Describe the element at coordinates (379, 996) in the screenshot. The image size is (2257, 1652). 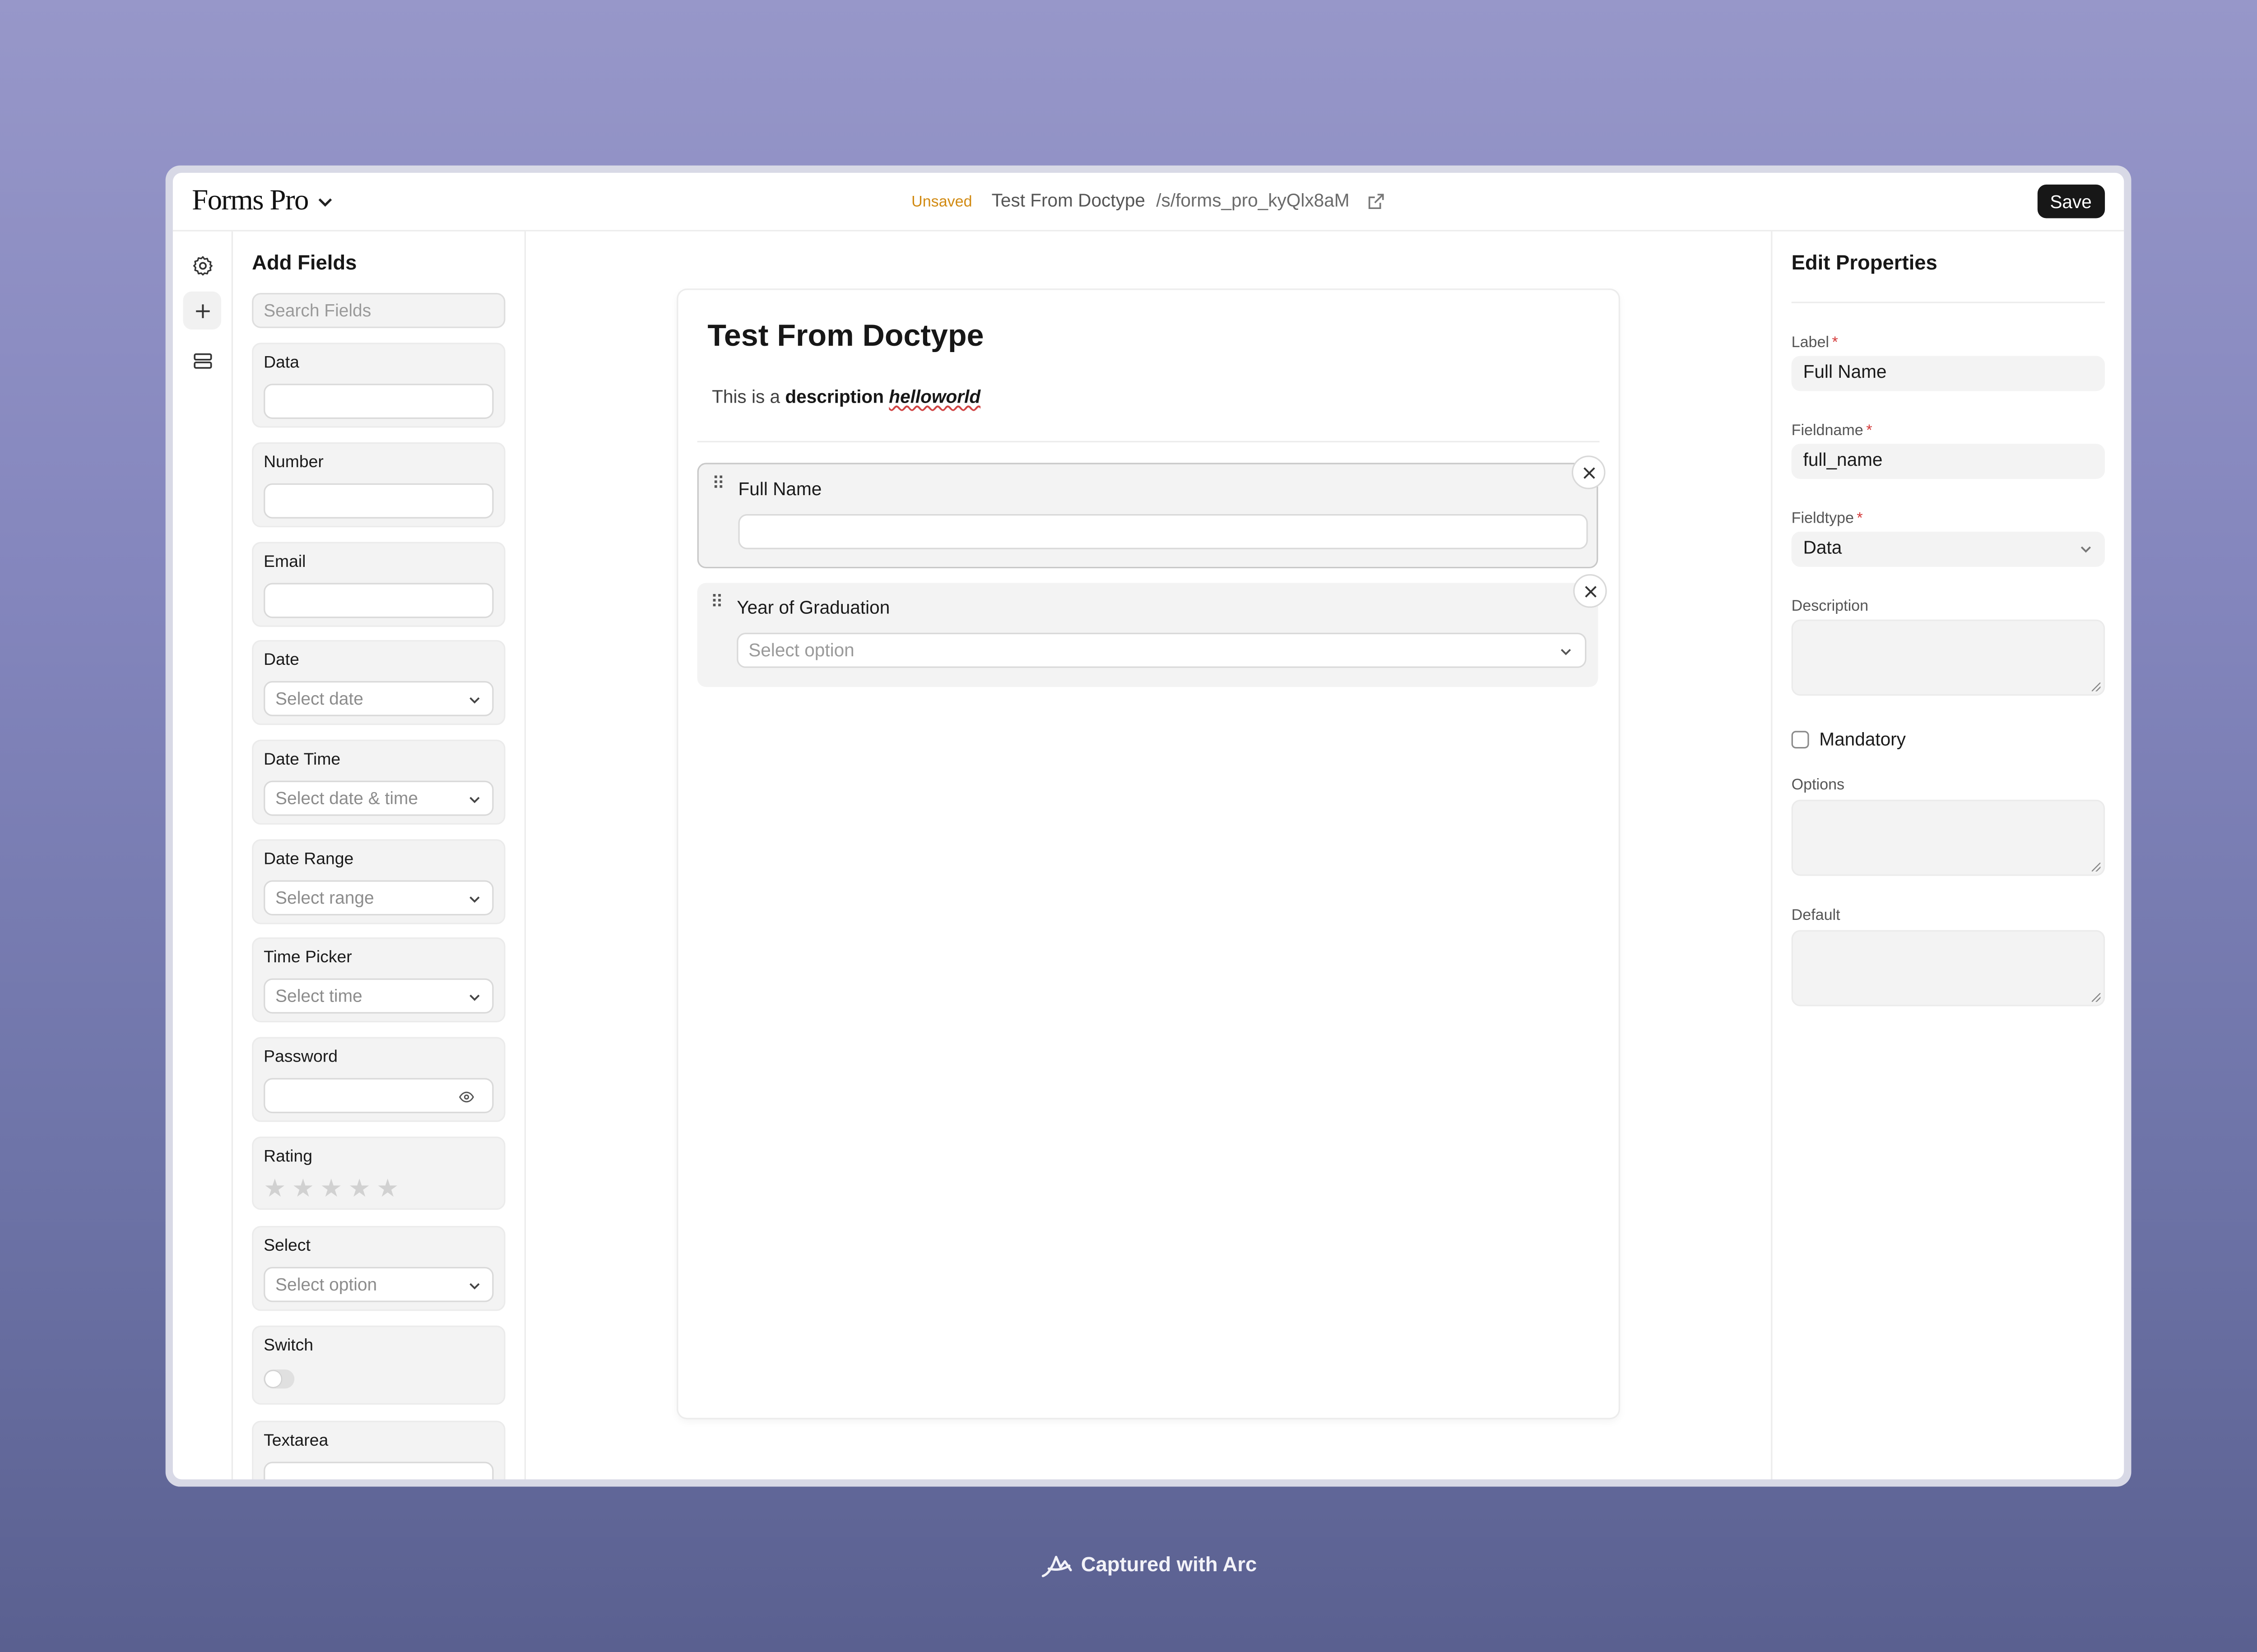
I see `field-preview-select: Select time` at that location.